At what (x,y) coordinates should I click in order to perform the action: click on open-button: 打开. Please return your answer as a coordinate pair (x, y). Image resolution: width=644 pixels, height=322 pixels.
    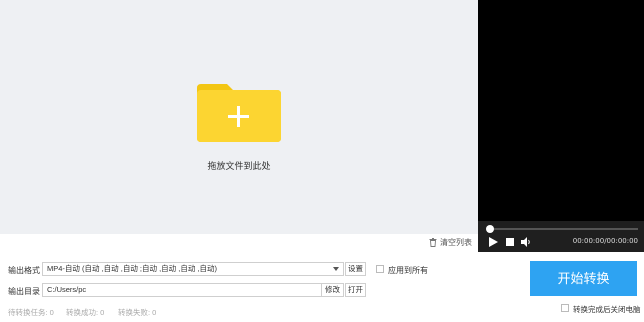
    Looking at the image, I should click on (355, 290).